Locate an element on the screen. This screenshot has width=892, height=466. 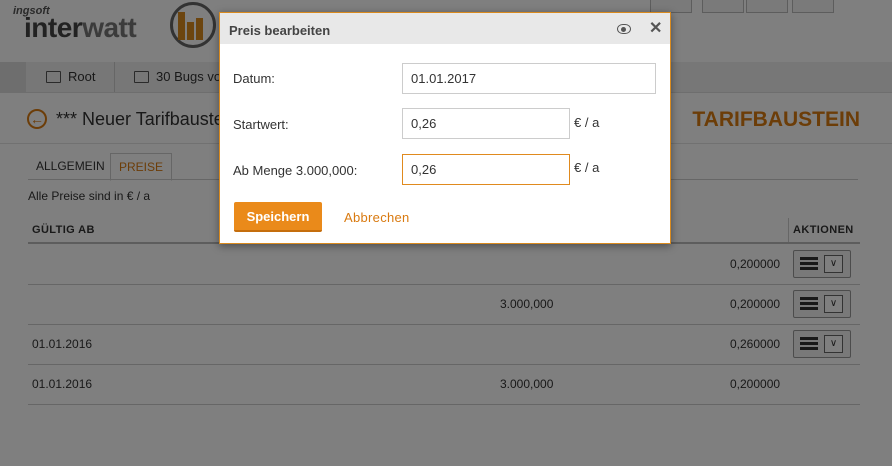
cancel-button: Abbrechen is located at coordinates (377, 217).